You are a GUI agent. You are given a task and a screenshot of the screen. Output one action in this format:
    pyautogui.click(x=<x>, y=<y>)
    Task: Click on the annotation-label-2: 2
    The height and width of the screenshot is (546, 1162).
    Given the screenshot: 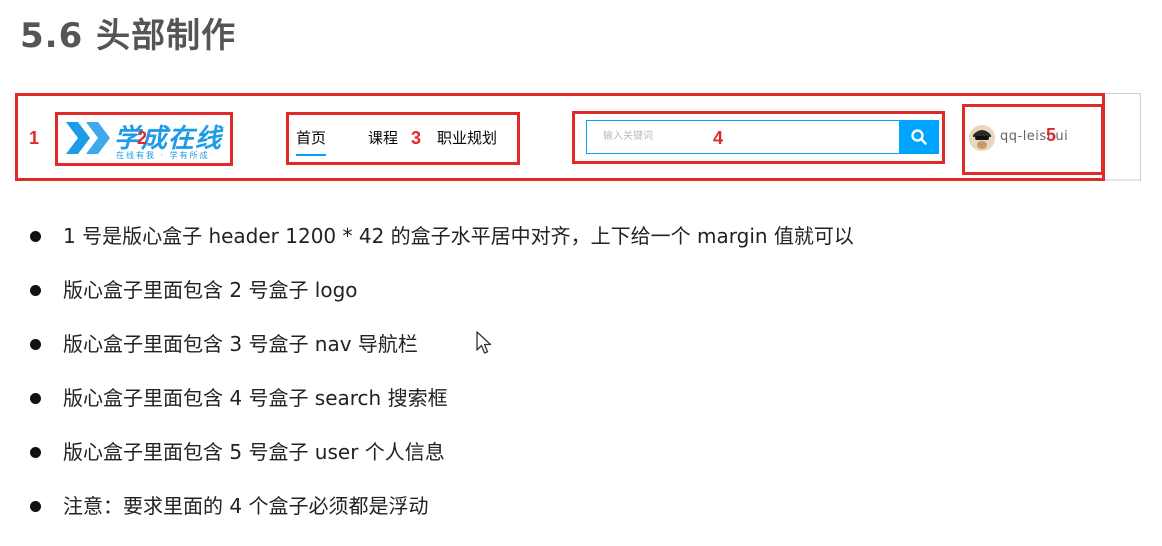 What is the action you would take?
    pyautogui.click(x=142, y=138)
    